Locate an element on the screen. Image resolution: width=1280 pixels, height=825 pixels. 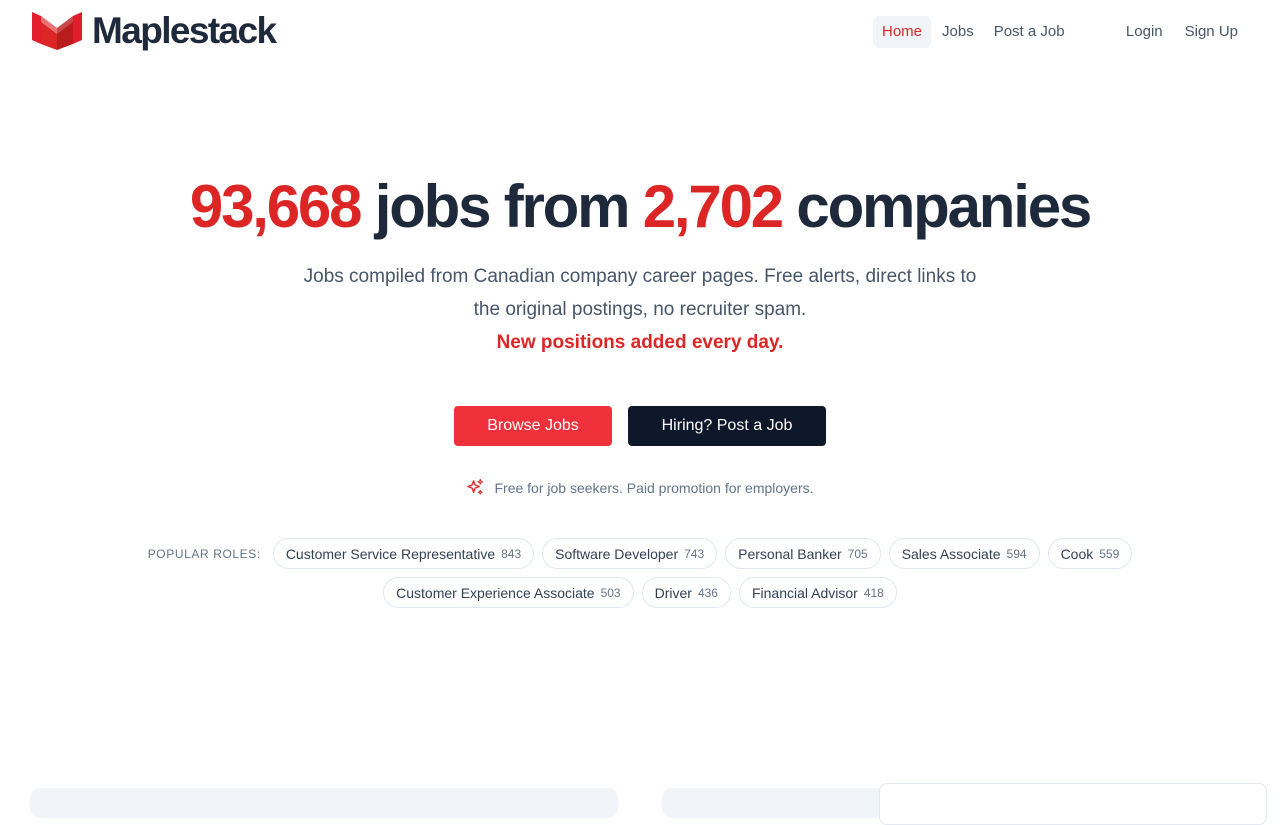
role-chip: Financial Advisor 418 is located at coordinates (817, 592).